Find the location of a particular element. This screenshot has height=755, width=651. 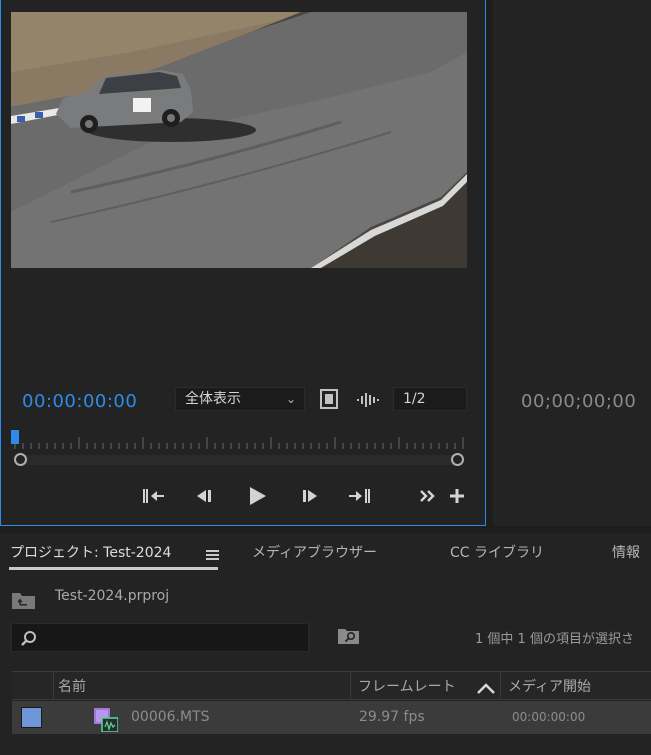

tab-cc-libraries: CC ライブラリ is located at coordinates (497, 552).